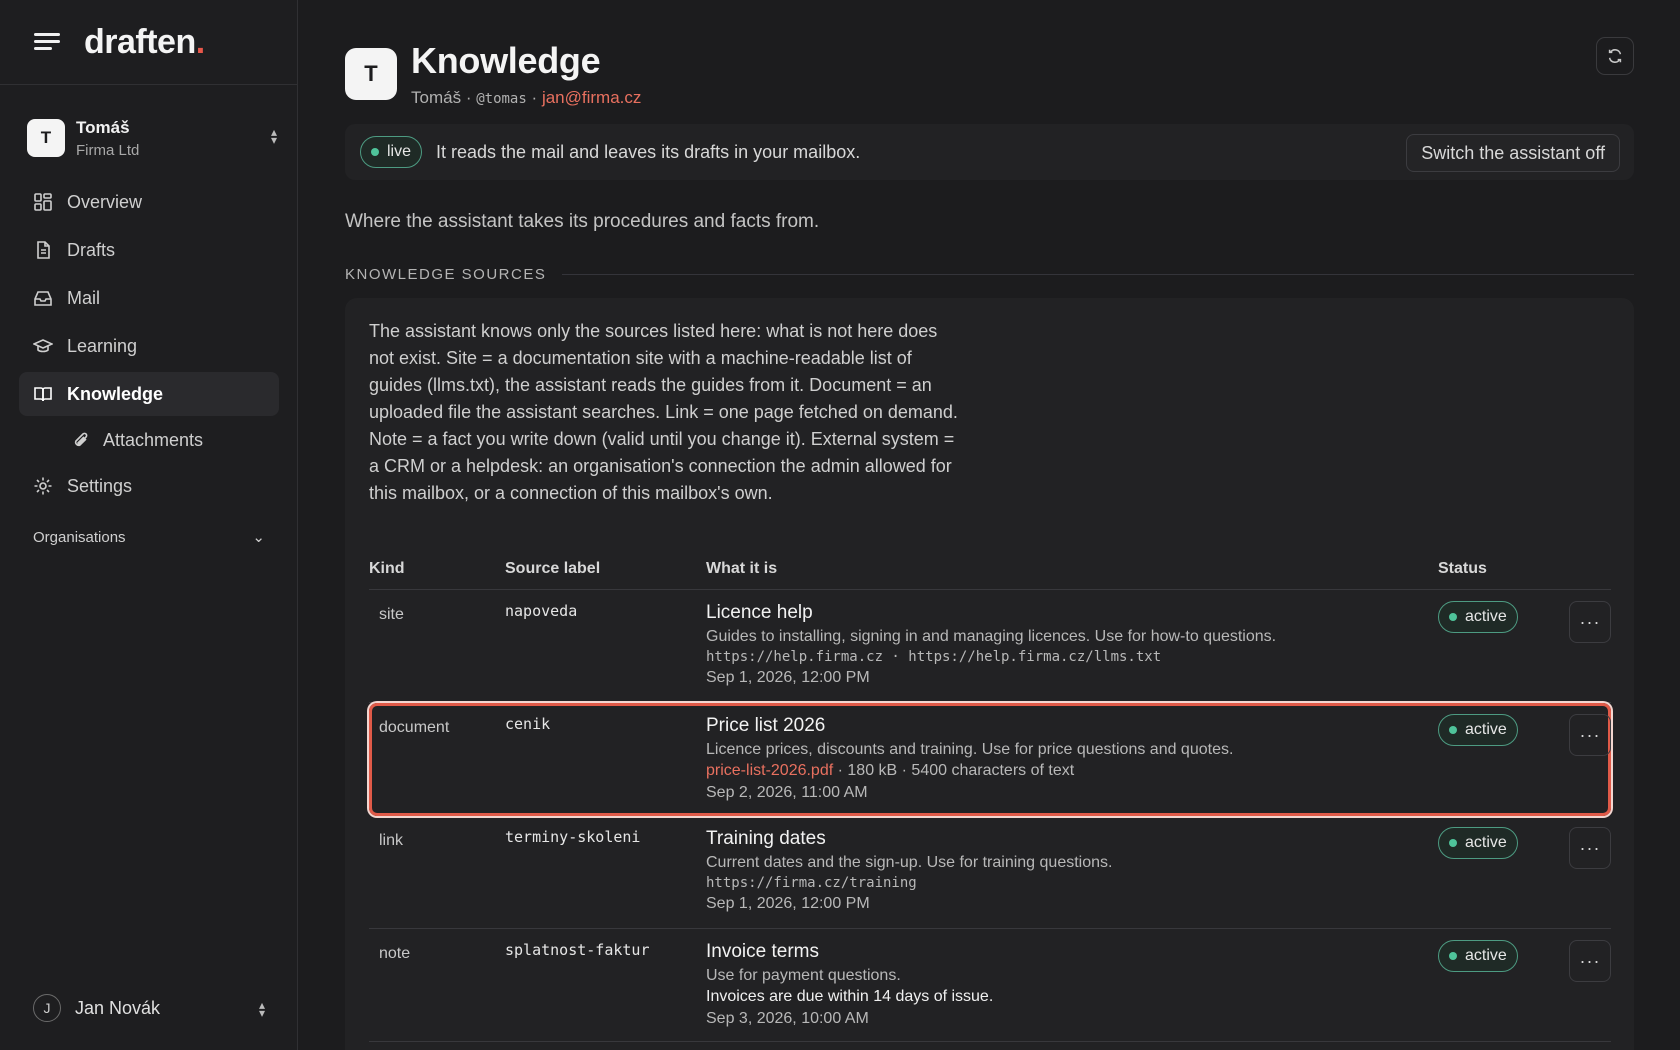 This screenshot has height=1050, width=1680. I want to click on cell-source-label: splatnost-faktur, so click(577, 950).